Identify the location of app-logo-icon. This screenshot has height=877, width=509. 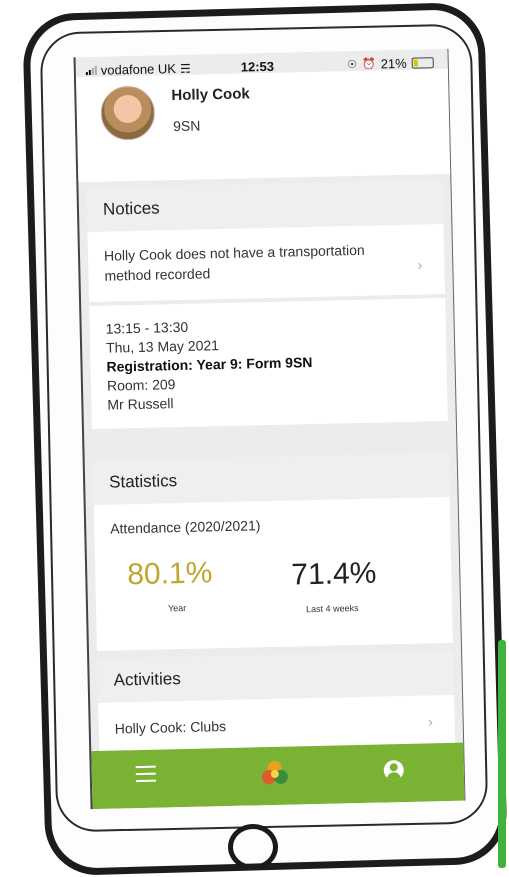
(274, 774).